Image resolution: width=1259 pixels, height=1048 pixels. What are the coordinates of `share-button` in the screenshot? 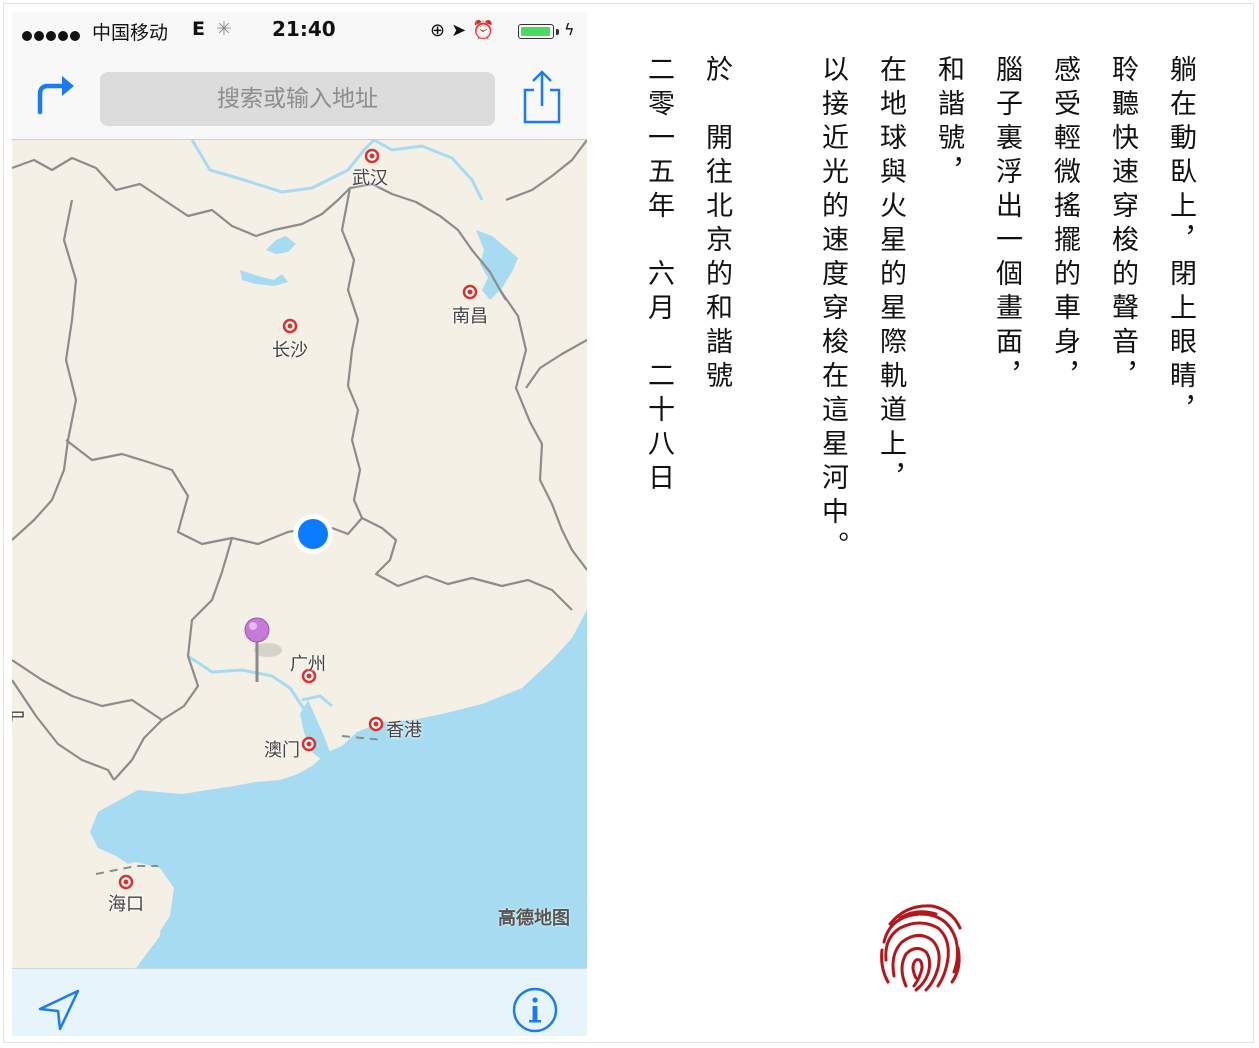 It's located at (542, 96).